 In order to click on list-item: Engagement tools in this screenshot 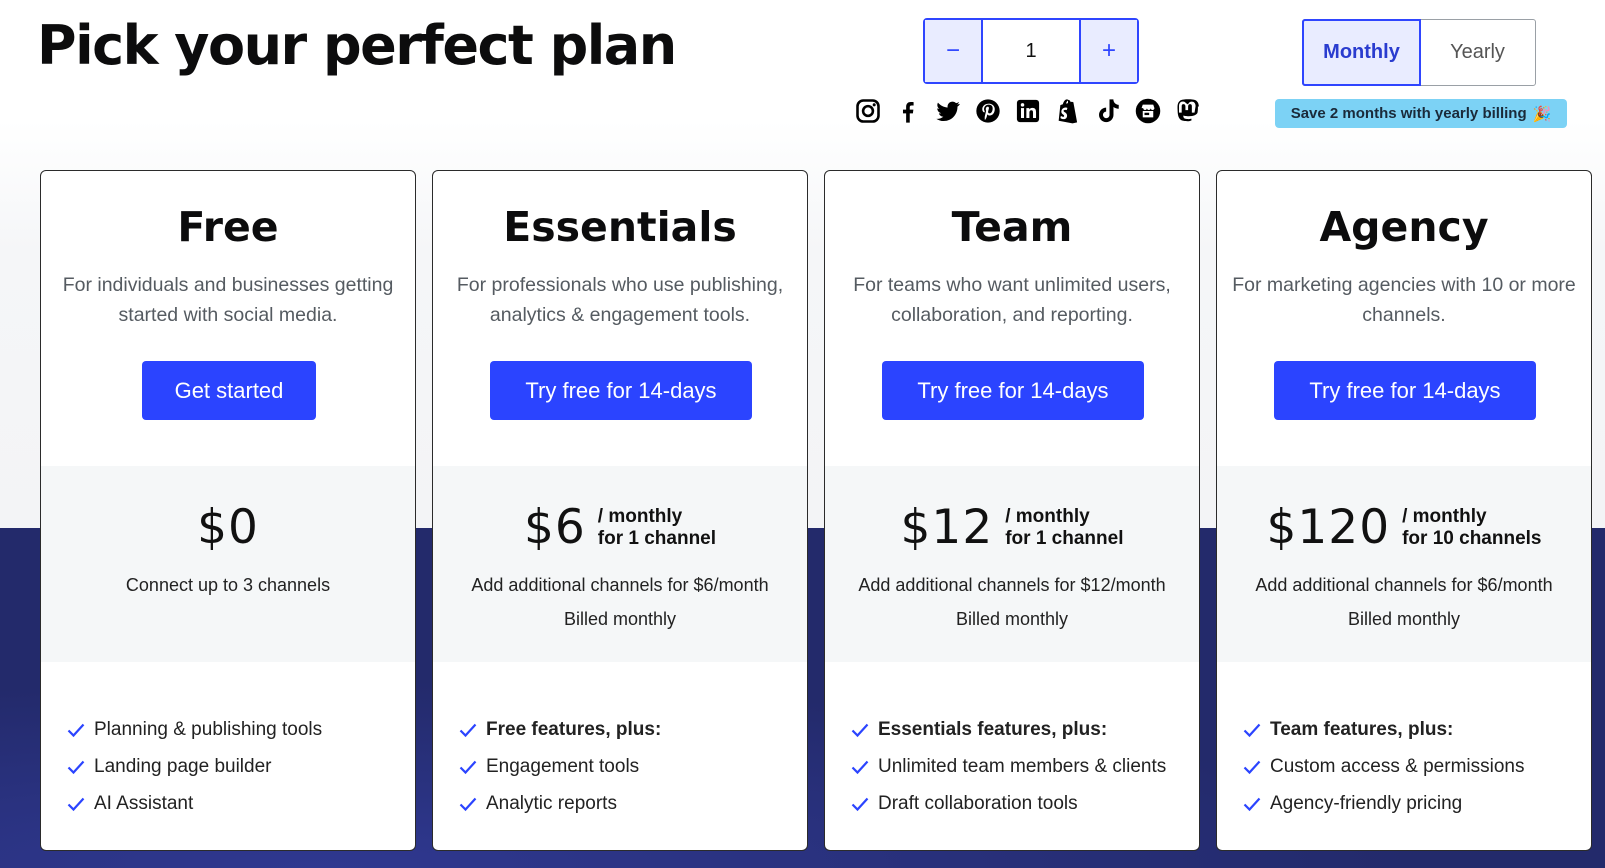, I will do `click(560, 766)`.